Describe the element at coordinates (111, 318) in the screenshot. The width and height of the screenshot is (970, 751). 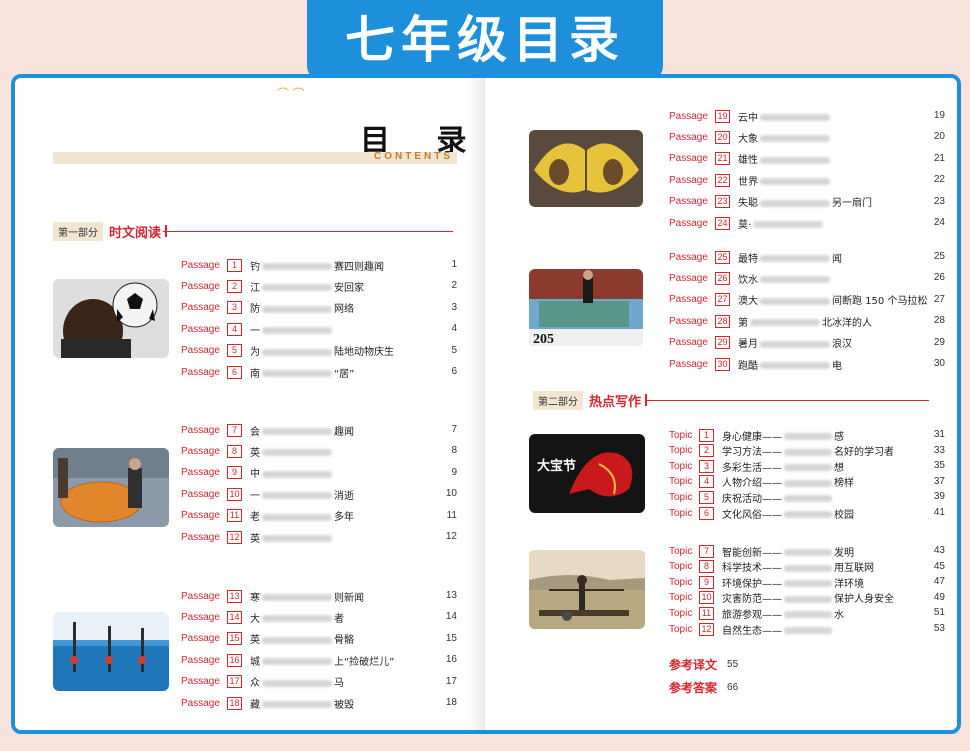
I see `photo-football-player` at that location.